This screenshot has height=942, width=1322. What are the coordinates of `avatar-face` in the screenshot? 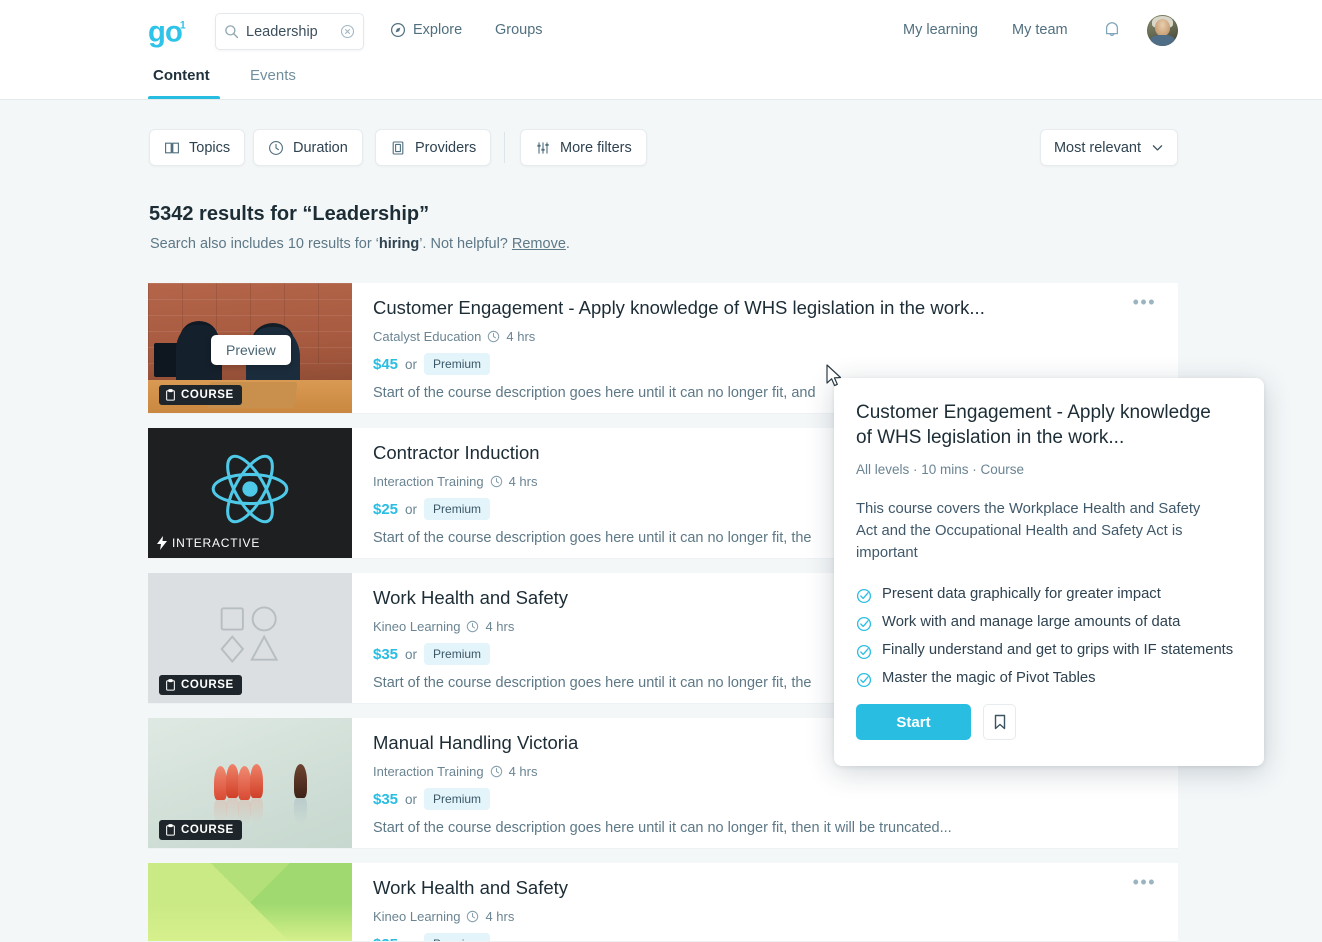 It's located at (1162, 27).